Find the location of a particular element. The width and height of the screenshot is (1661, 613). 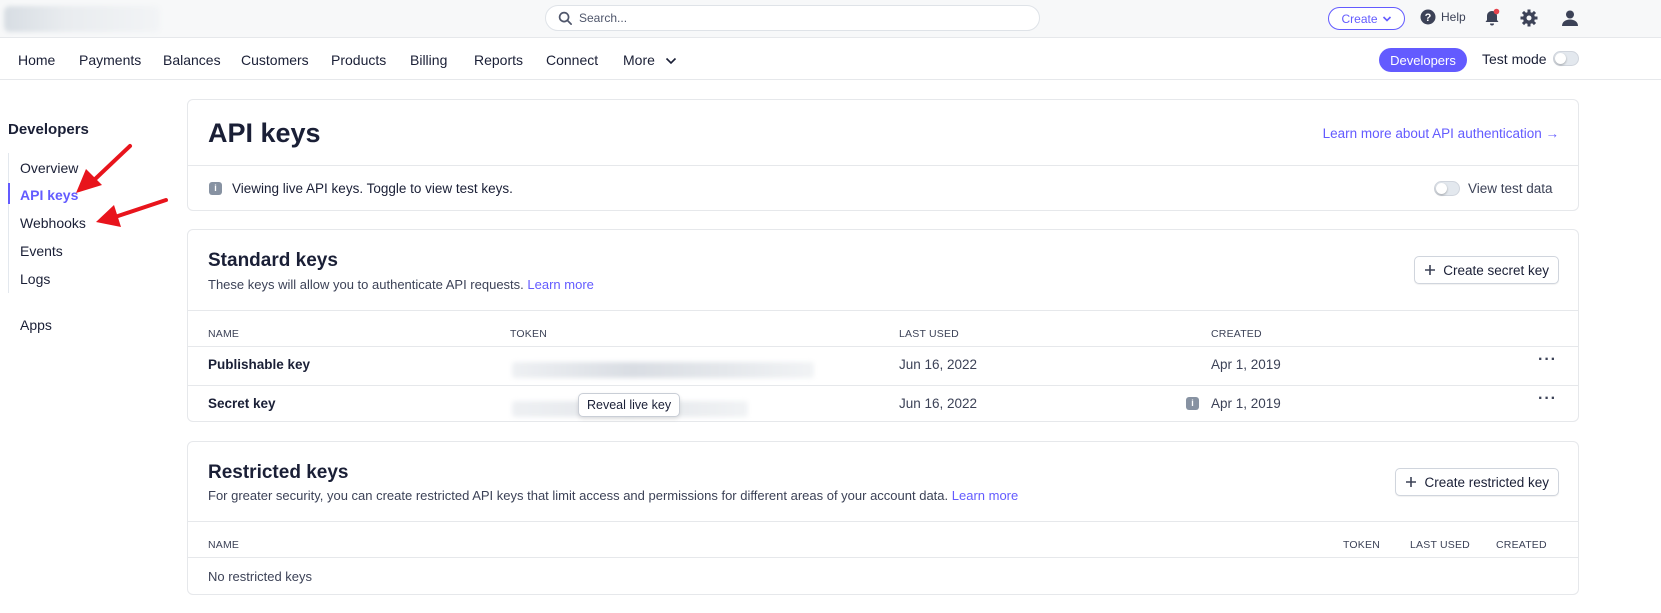

sidebar-title: Developers is located at coordinates (48, 129).